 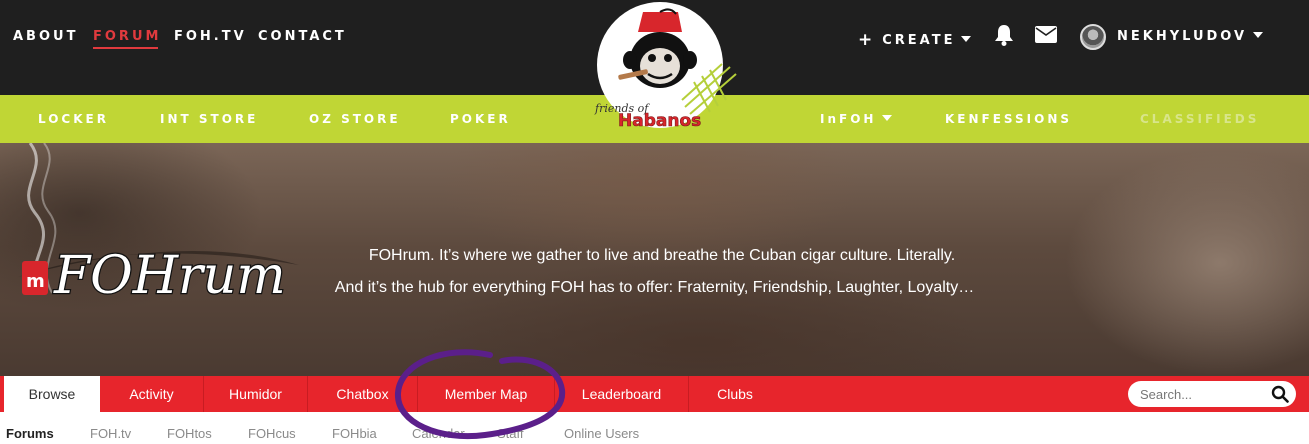 What do you see at coordinates (1008, 119) in the screenshot?
I see `nav-kenfessions: KENFESSIONS` at bounding box center [1008, 119].